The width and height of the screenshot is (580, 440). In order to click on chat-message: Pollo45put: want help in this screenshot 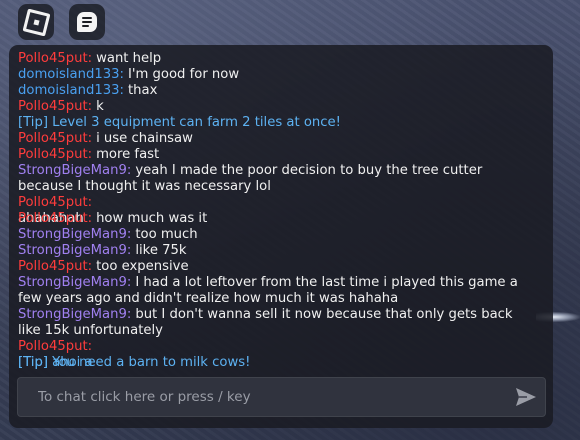, I will do `click(278, 59)`.